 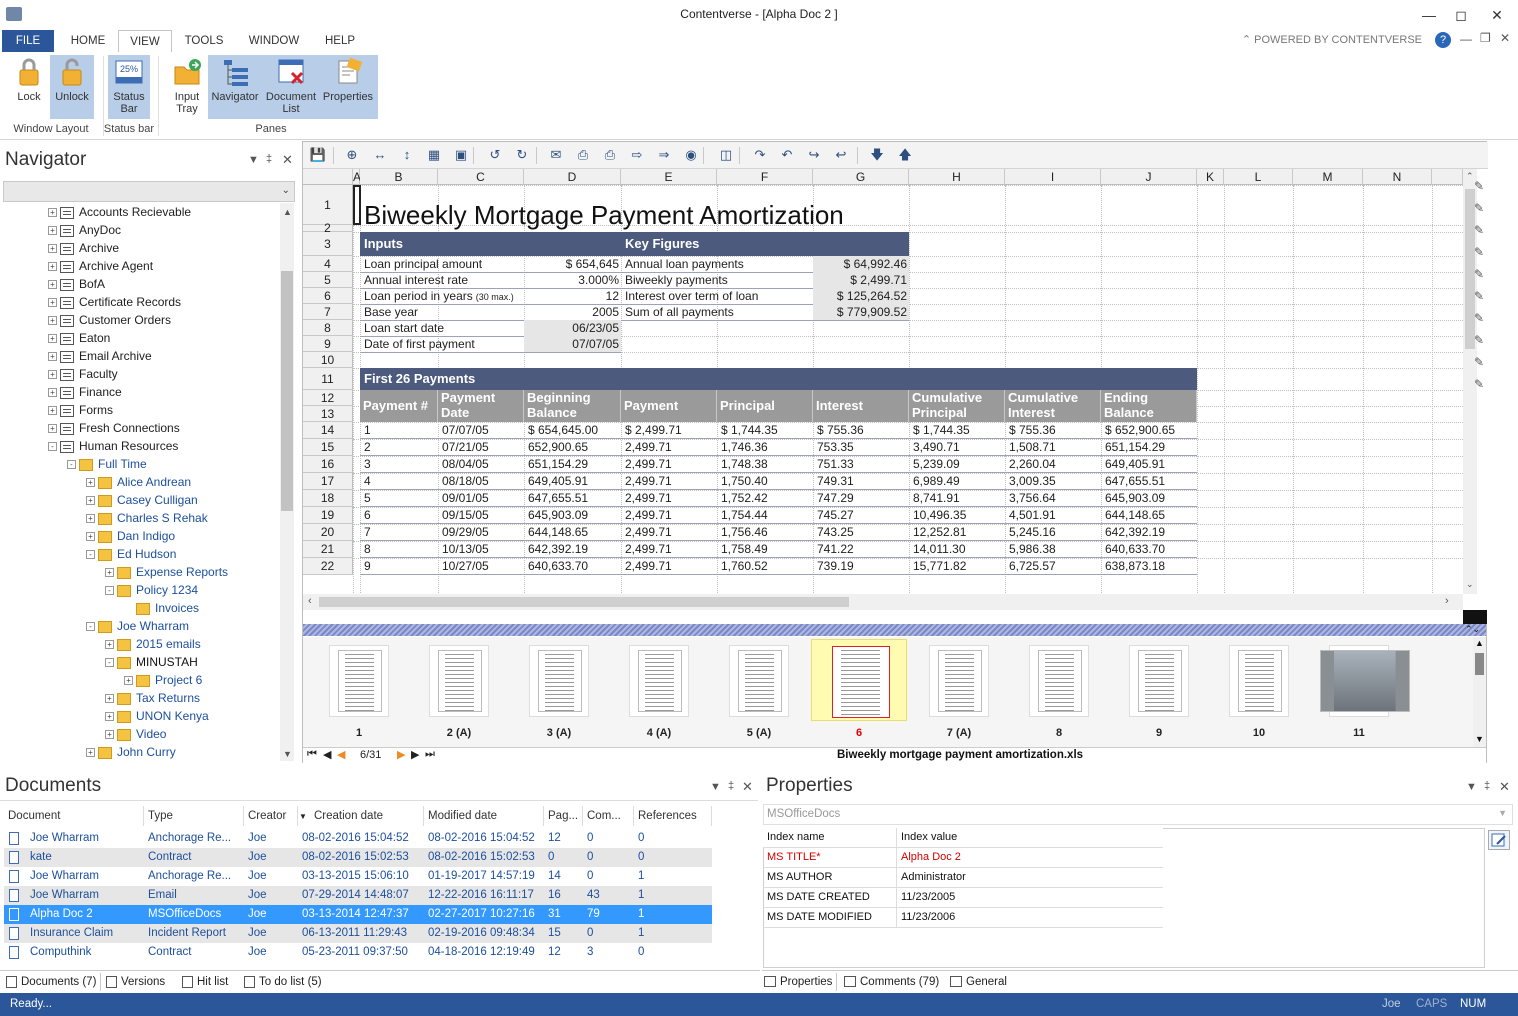 What do you see at coordinates (137, 626) in the screenshot?
I see `tree-item: - Joe Wharram` at bounding box center [137, 626].